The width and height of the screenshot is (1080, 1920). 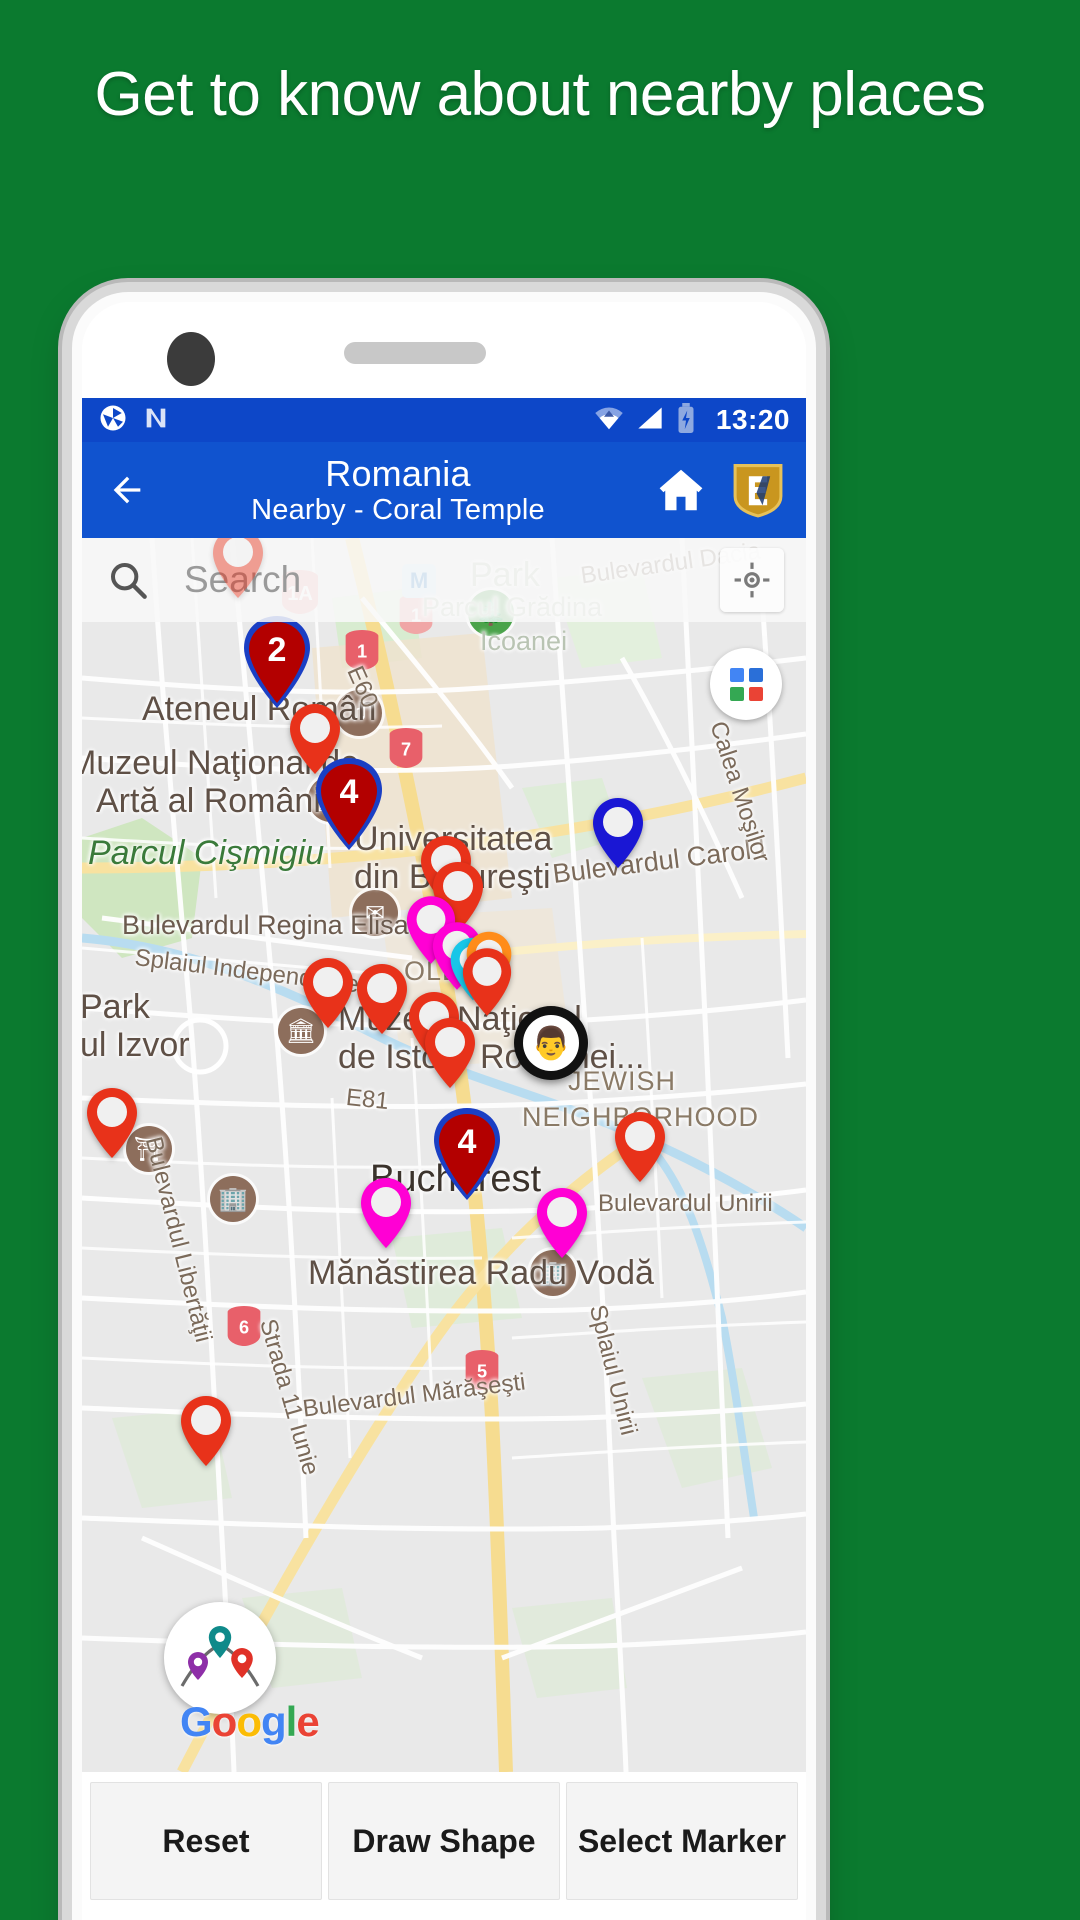 What do you see at coordinates (444, 580) in the screenshot?
I see `map-search-bar: Search` at bounding box center [444, 580].